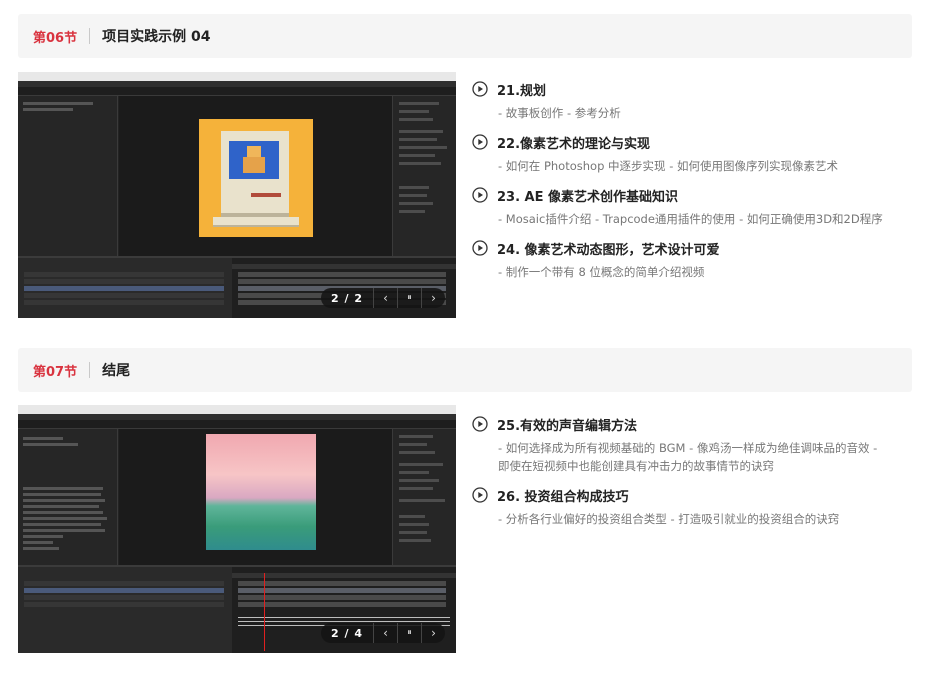 This screenshot has width=930, height=686. What do you see at coordinates (256, 178) in the screenshot?
I see `pixel-art-computer-image` at bounding box center [256, 178].